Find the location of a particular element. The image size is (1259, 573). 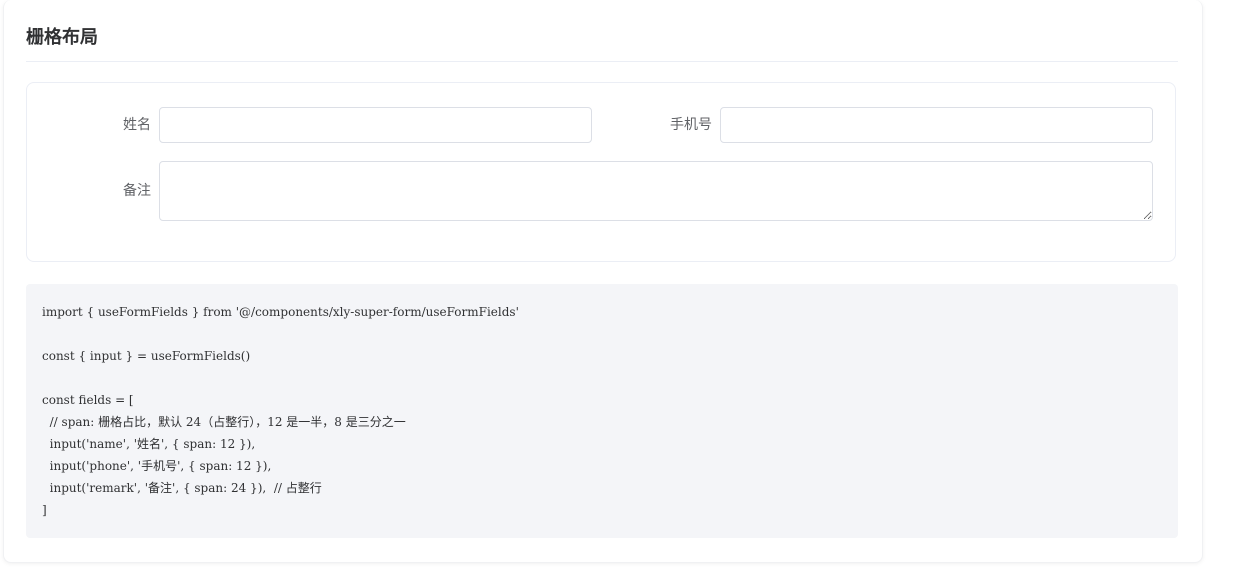

phone-input is located at coordinates (936, 125).